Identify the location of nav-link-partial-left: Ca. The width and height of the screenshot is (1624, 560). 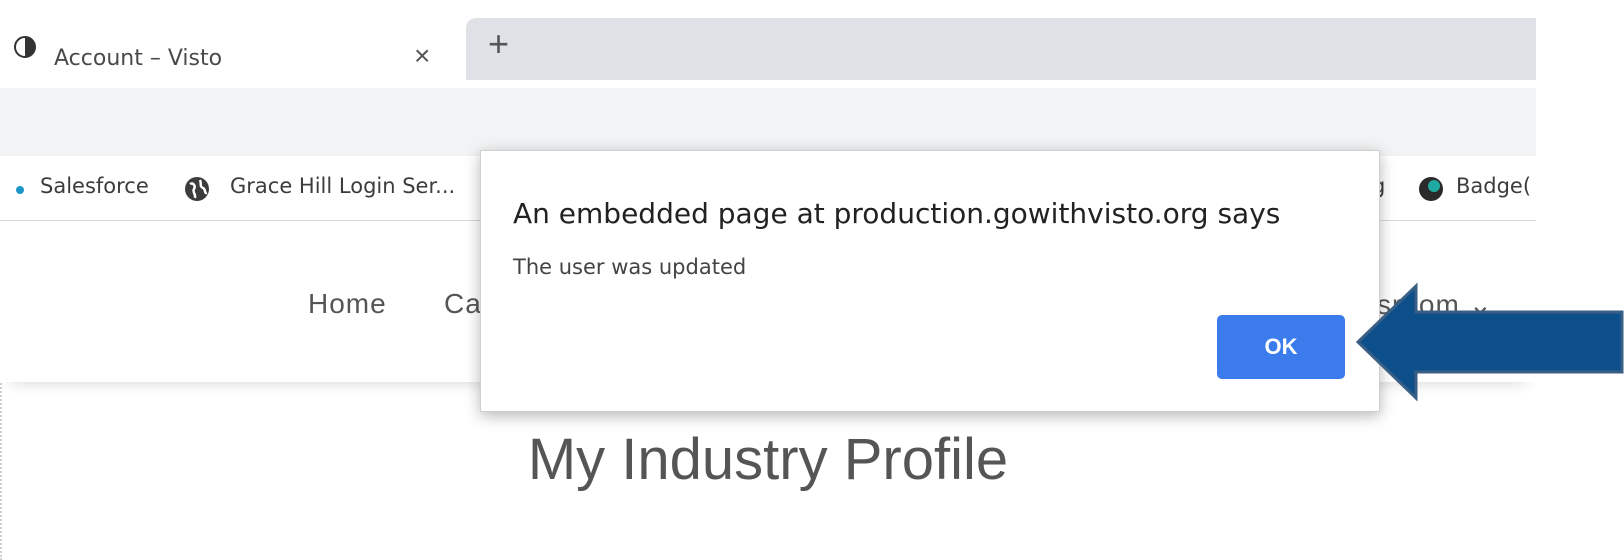
(463, 304).